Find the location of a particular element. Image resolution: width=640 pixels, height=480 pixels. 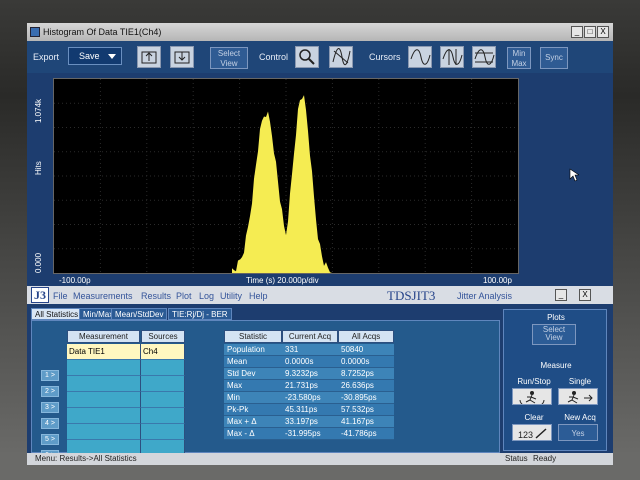

run-stop-button is located at coordinates (532, 398).